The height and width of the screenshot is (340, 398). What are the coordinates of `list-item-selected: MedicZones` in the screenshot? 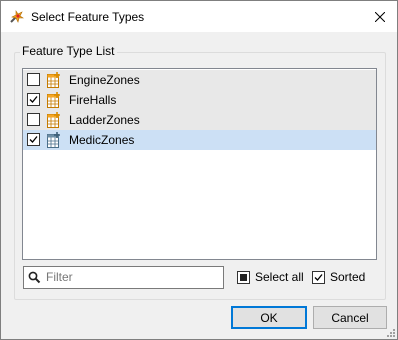 It's located at (199, 140).